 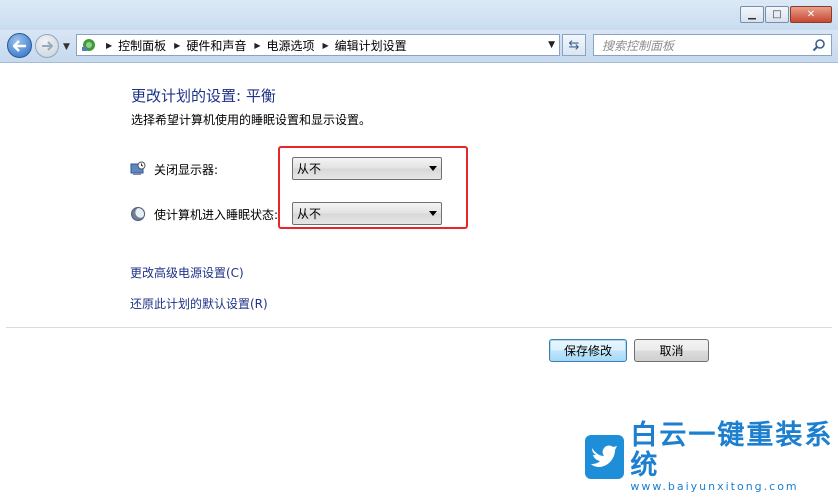 I want to click on title-bar: ▁ □ ✕, so click(x=419, y=15).